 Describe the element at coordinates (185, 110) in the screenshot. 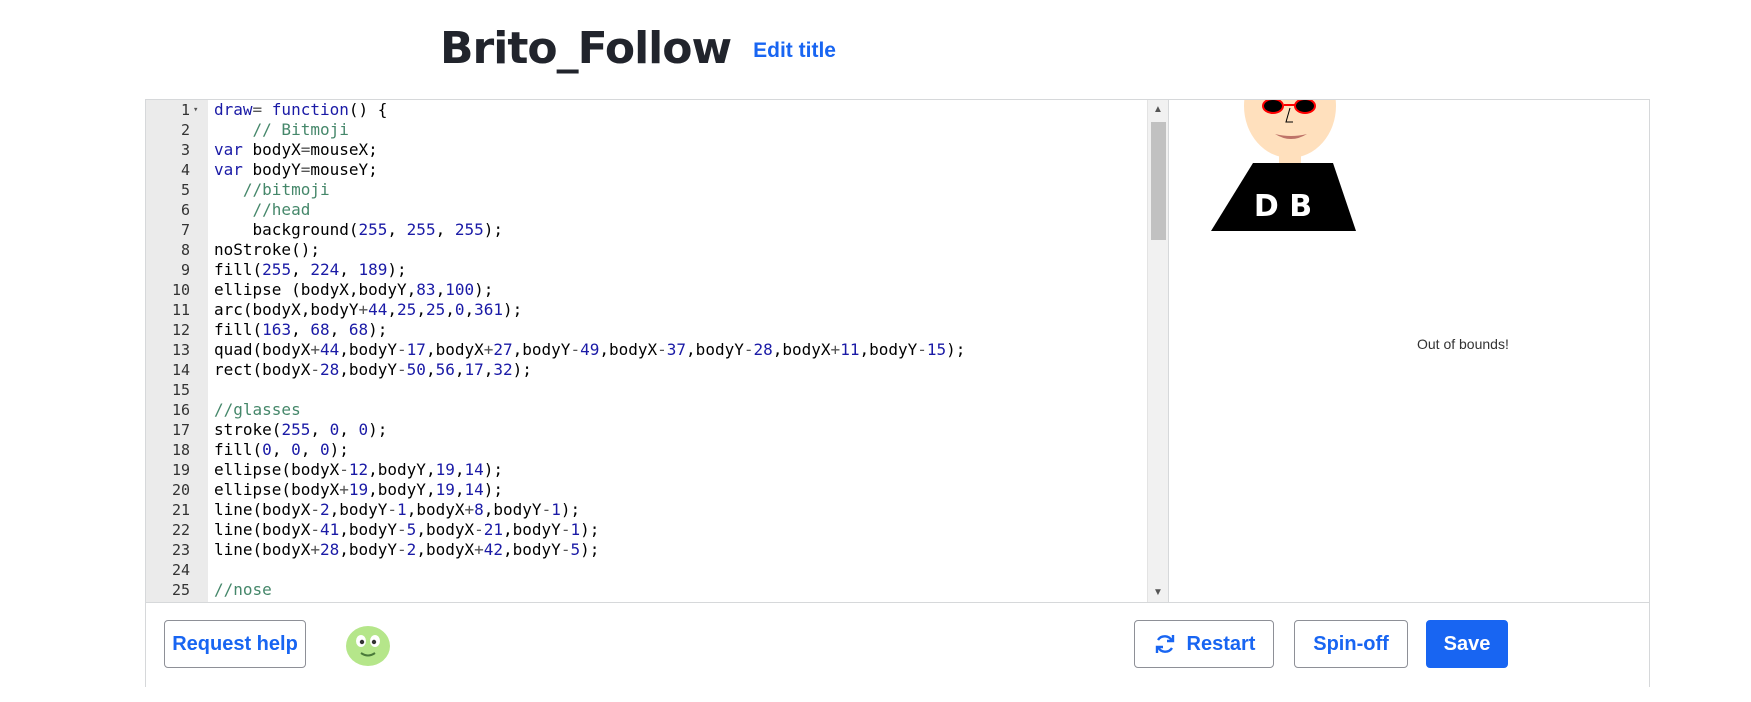

I see `line-number: 1` at that location.